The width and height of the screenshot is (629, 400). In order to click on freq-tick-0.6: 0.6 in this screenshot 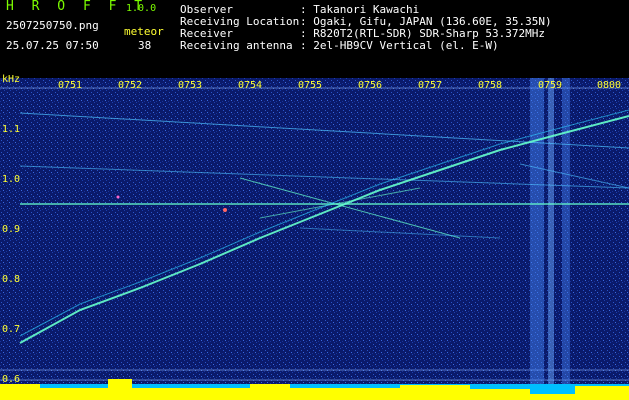, I will do `click(11, 379)`.